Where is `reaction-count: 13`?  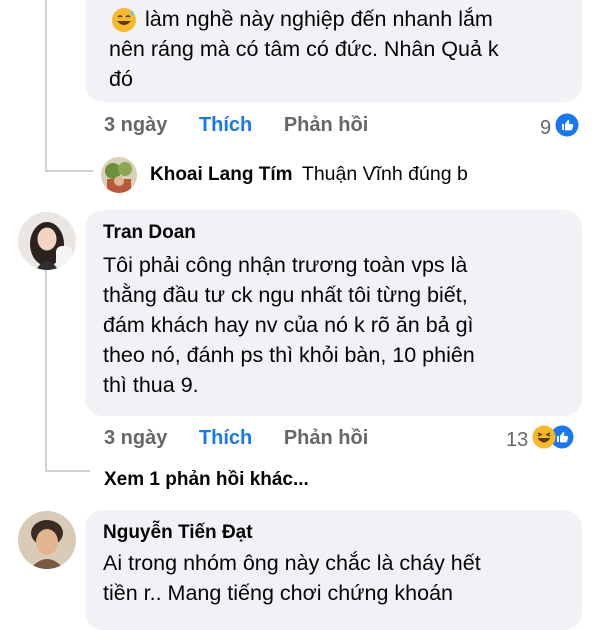
reaction-count: 13 is located at coordinates (517, 439).